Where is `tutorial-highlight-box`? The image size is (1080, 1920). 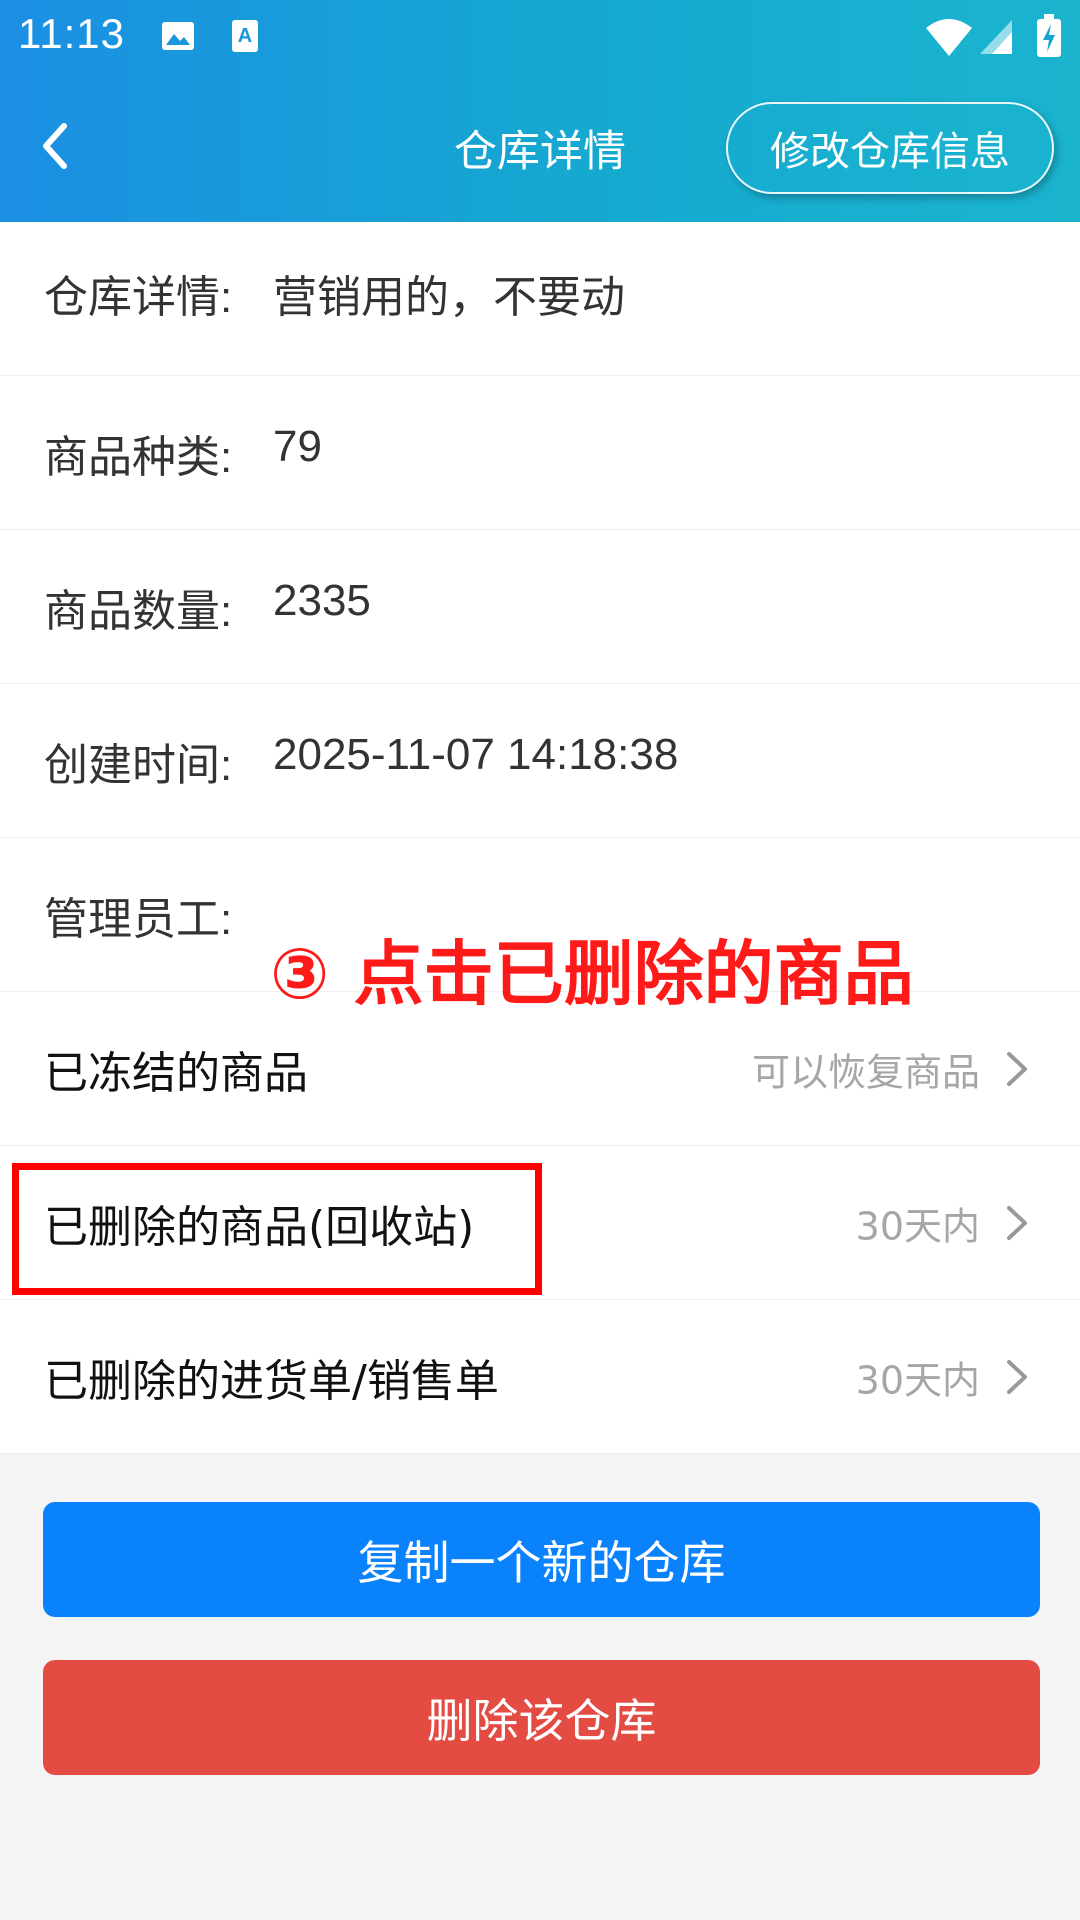
tutorial-highlight-box is located at coordinates (277, 1229).